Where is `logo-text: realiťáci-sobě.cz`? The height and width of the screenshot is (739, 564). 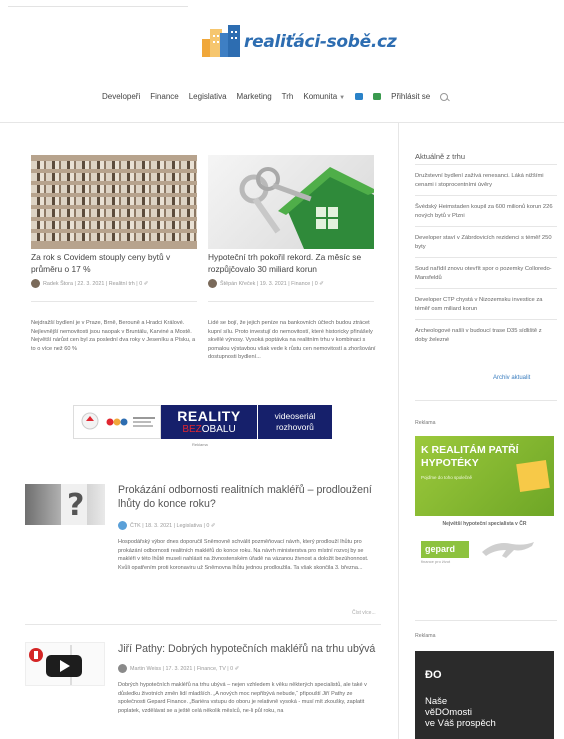 logo-text: realiťáci-sobě.cz is located at coordinates (320, 42).